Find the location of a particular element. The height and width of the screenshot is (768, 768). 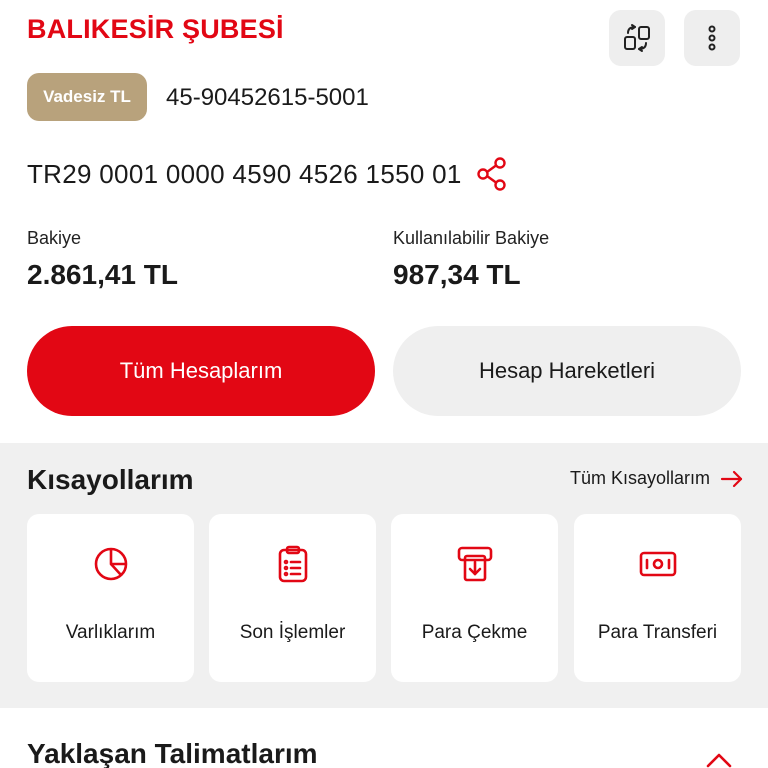

swap-accounts-icon is located at coordinates (637, 38).